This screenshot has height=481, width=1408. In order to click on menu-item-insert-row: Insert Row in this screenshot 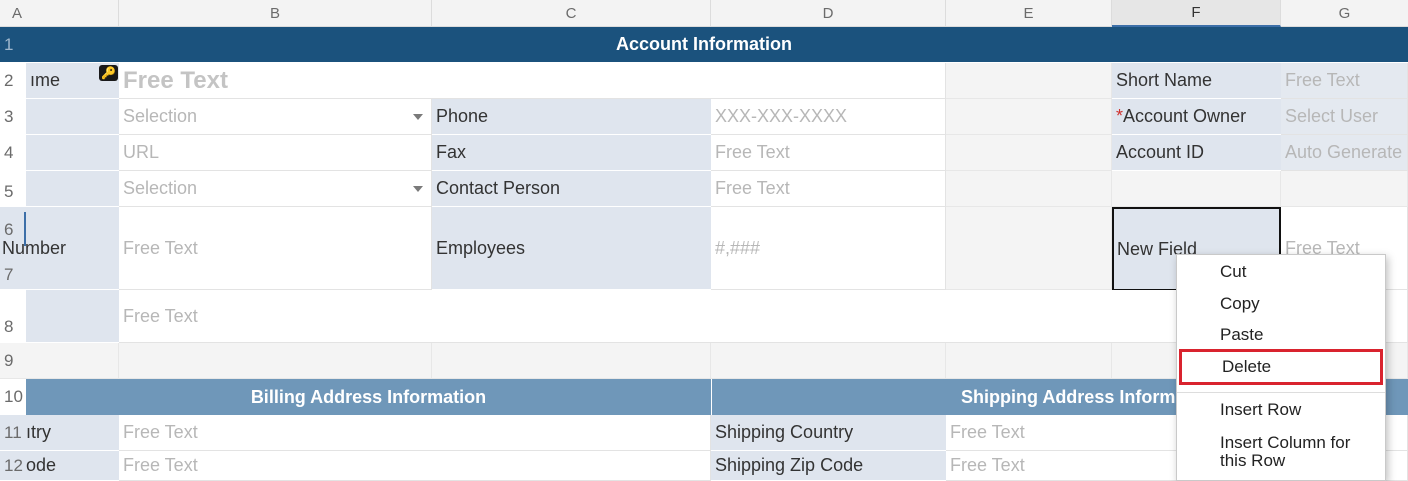, I will do `click(1281, 410)`.